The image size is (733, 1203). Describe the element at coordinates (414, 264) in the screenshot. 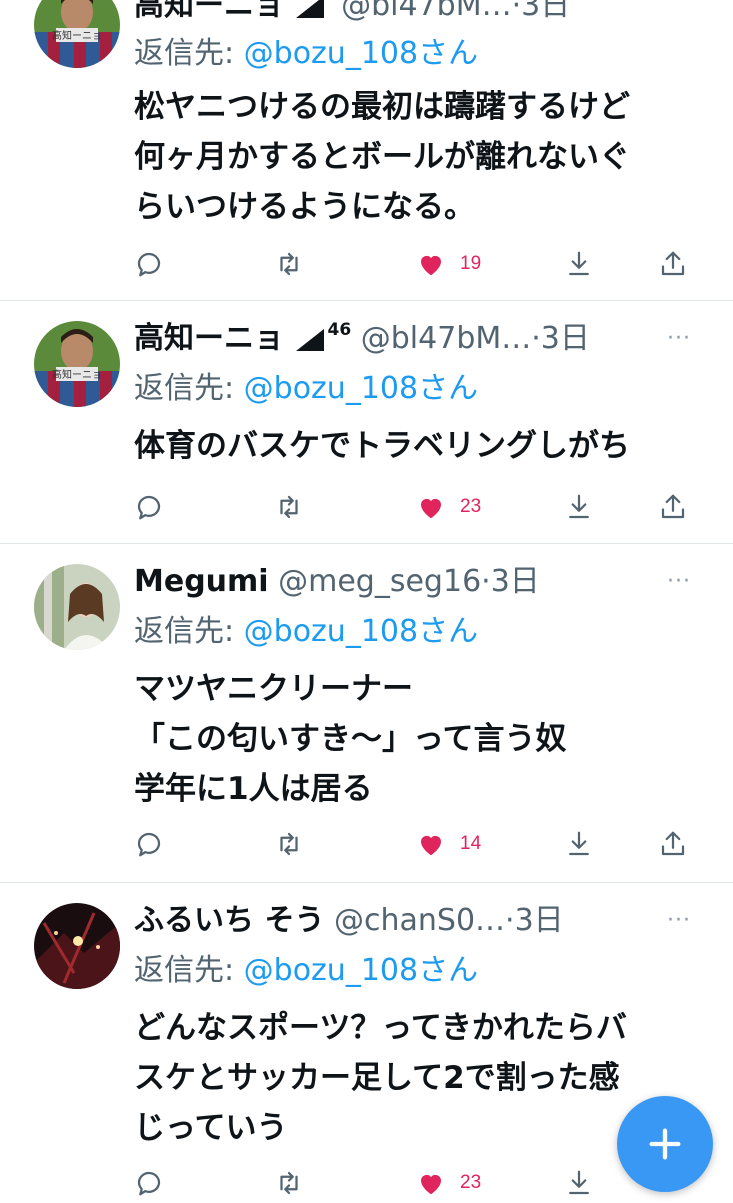

I see `action-bar: 19` at that location.